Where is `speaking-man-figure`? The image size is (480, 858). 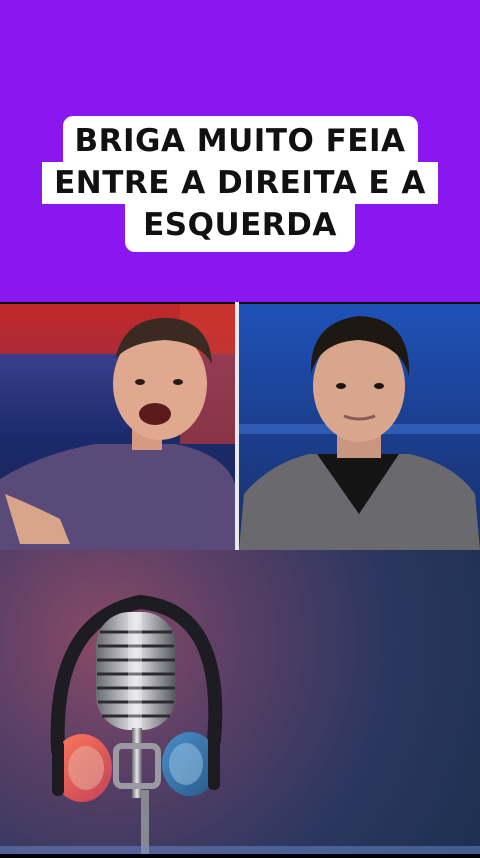
speaking-man-figure is located at coordinates (117, 427).